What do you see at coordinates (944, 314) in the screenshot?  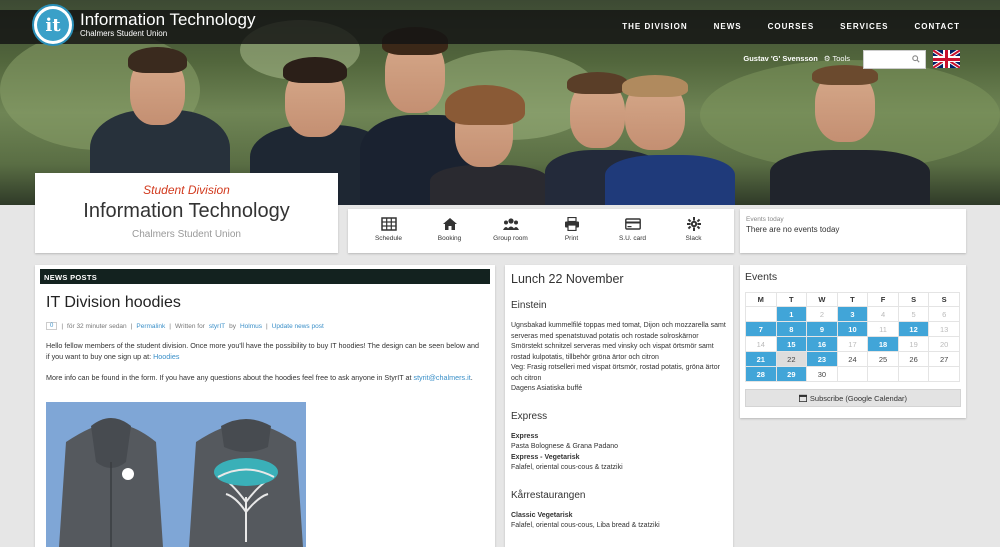 I see `calendar-day: 6` at bounding box center [944, 314].